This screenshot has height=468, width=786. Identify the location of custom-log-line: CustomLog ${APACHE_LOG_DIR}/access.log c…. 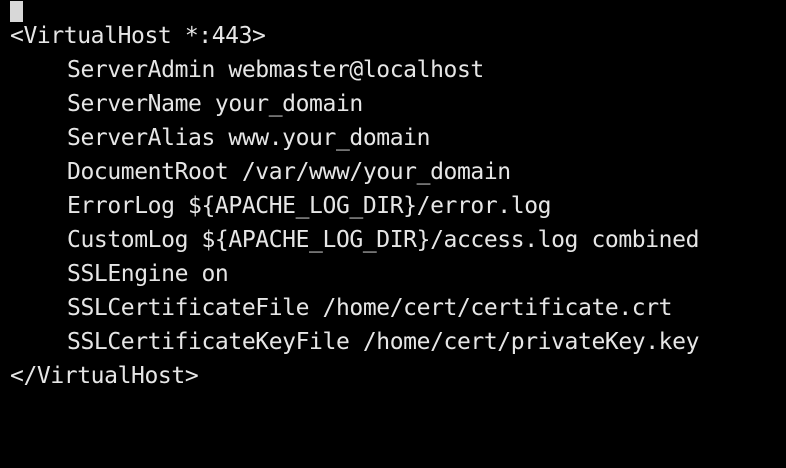
(383, 240).